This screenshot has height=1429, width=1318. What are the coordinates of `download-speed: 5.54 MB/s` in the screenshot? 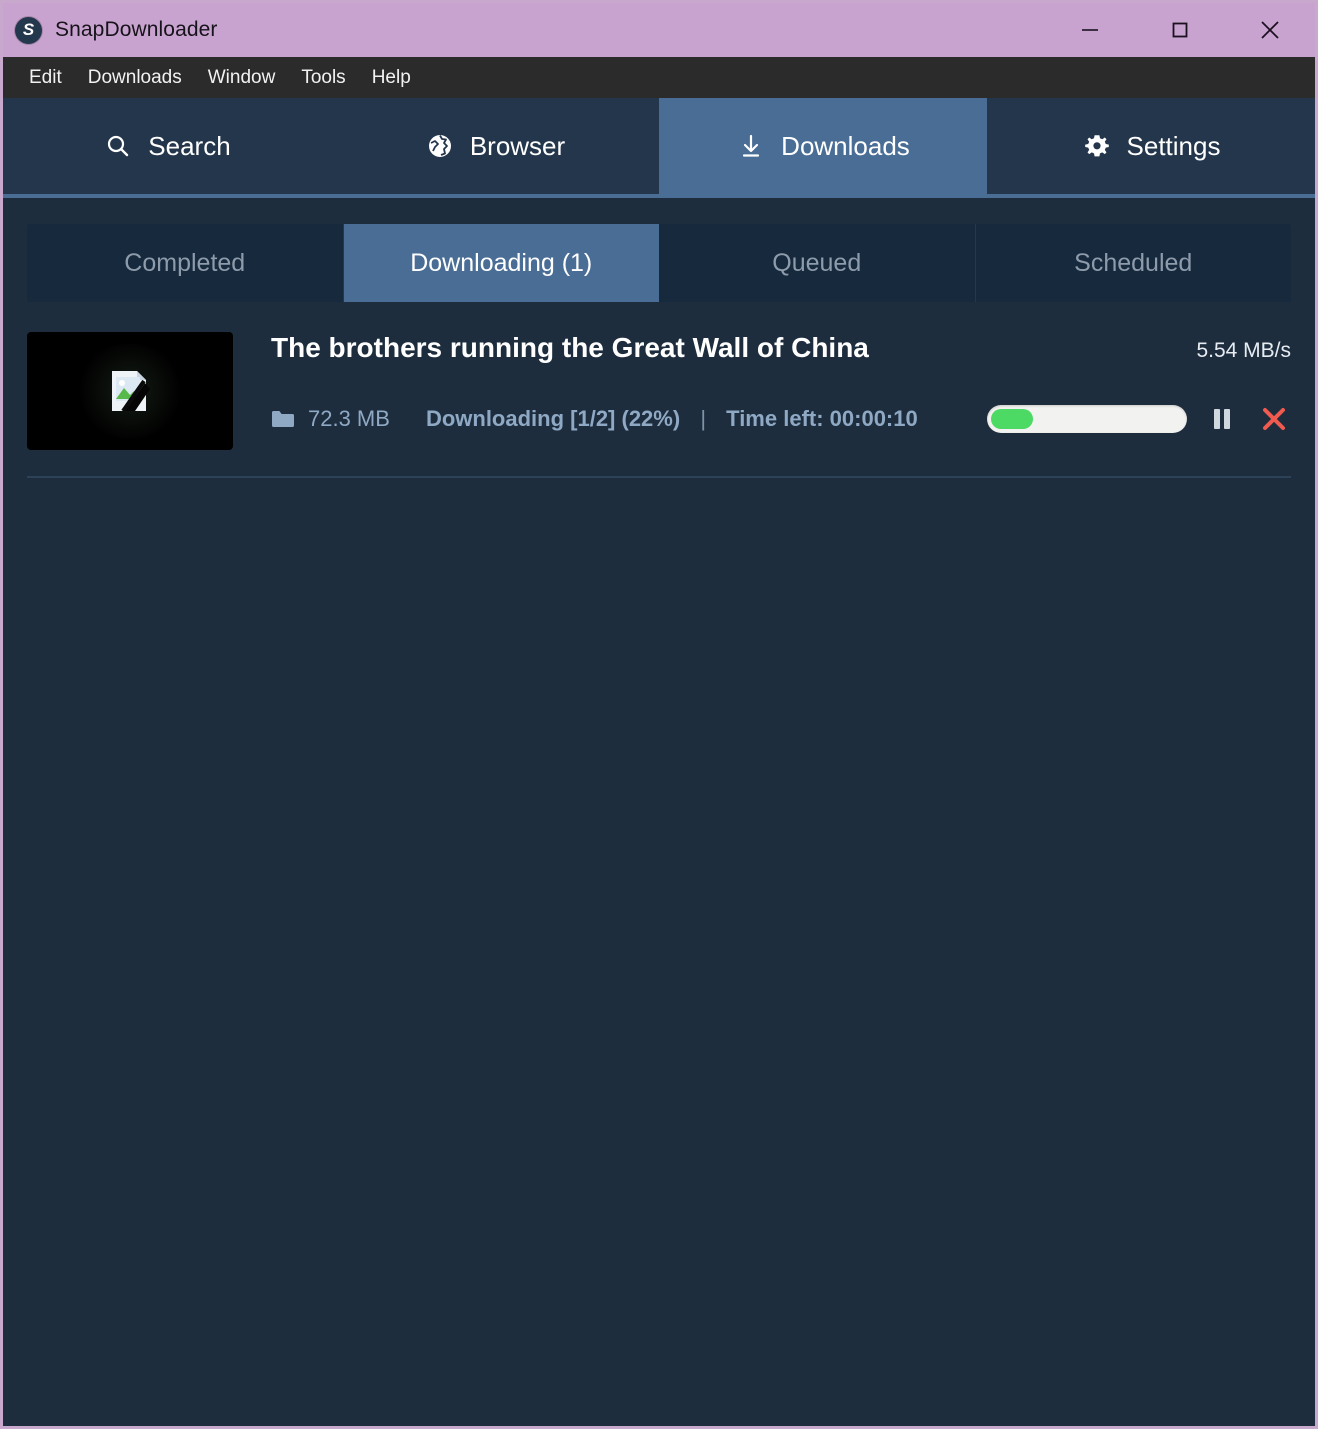 It's located at (1243, 350).